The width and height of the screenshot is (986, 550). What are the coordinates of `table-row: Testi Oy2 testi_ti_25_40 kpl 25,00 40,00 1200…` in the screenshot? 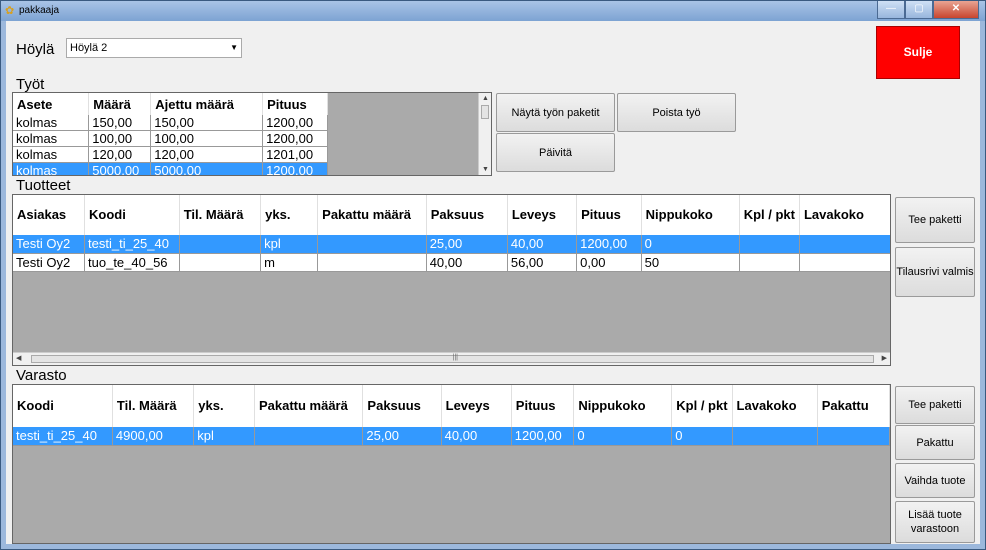 It's located at (451, 244).